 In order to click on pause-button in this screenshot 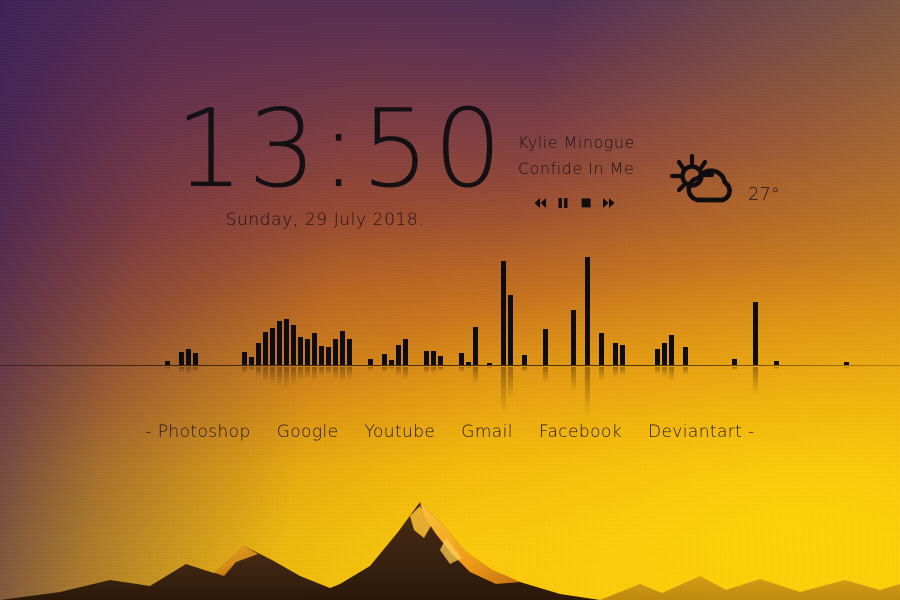, I will do `click(563, 203)`.